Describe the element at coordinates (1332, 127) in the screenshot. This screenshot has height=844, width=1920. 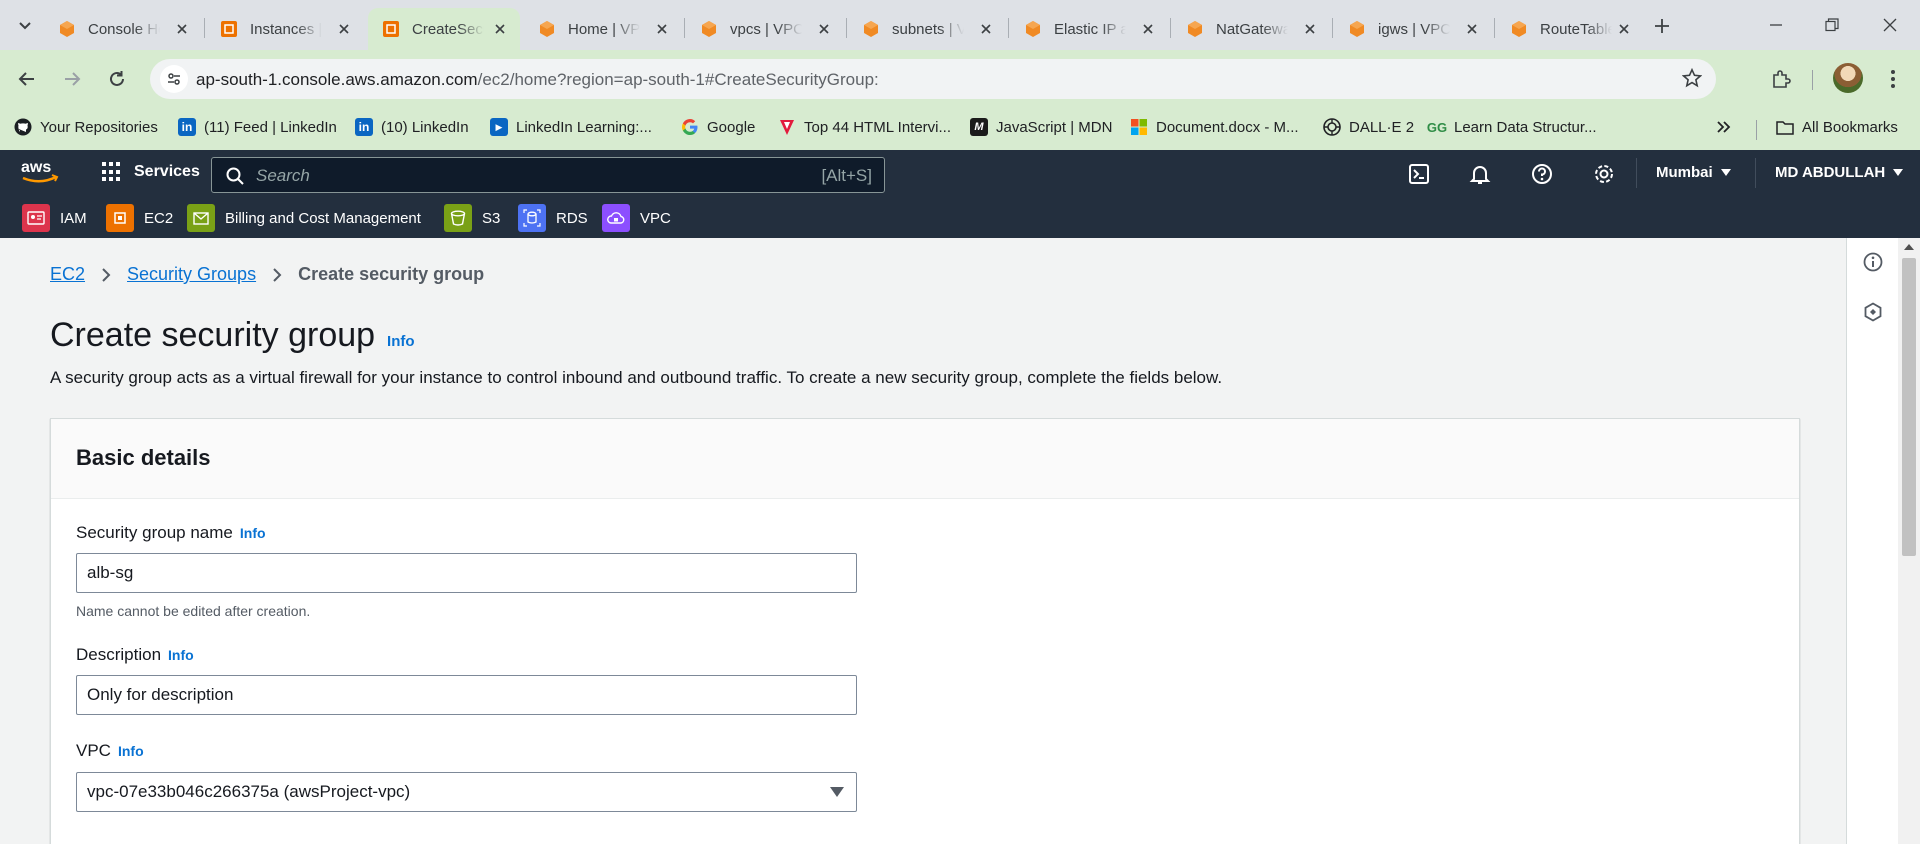
I see `openai-icon` at that location.